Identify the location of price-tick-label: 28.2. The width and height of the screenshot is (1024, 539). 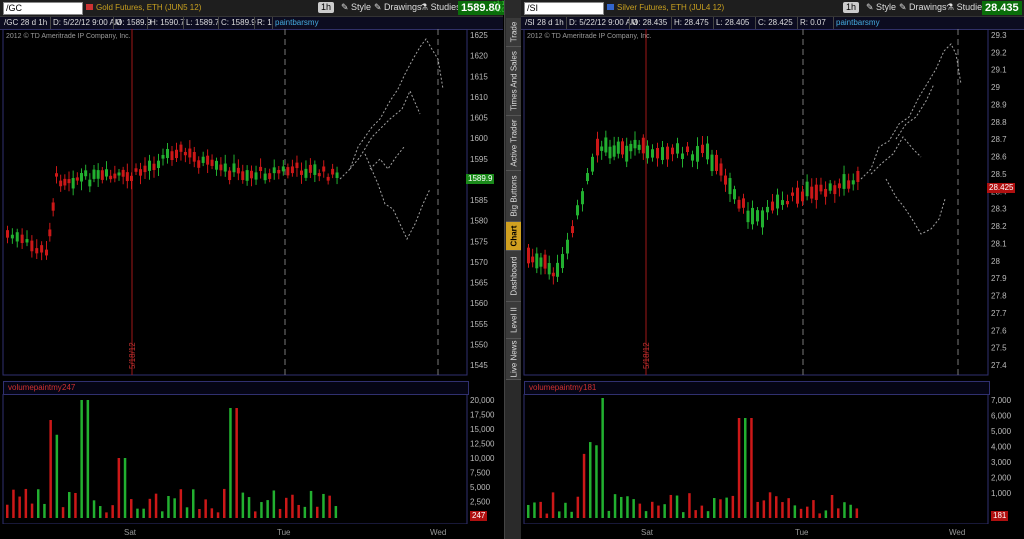
(999, 226).